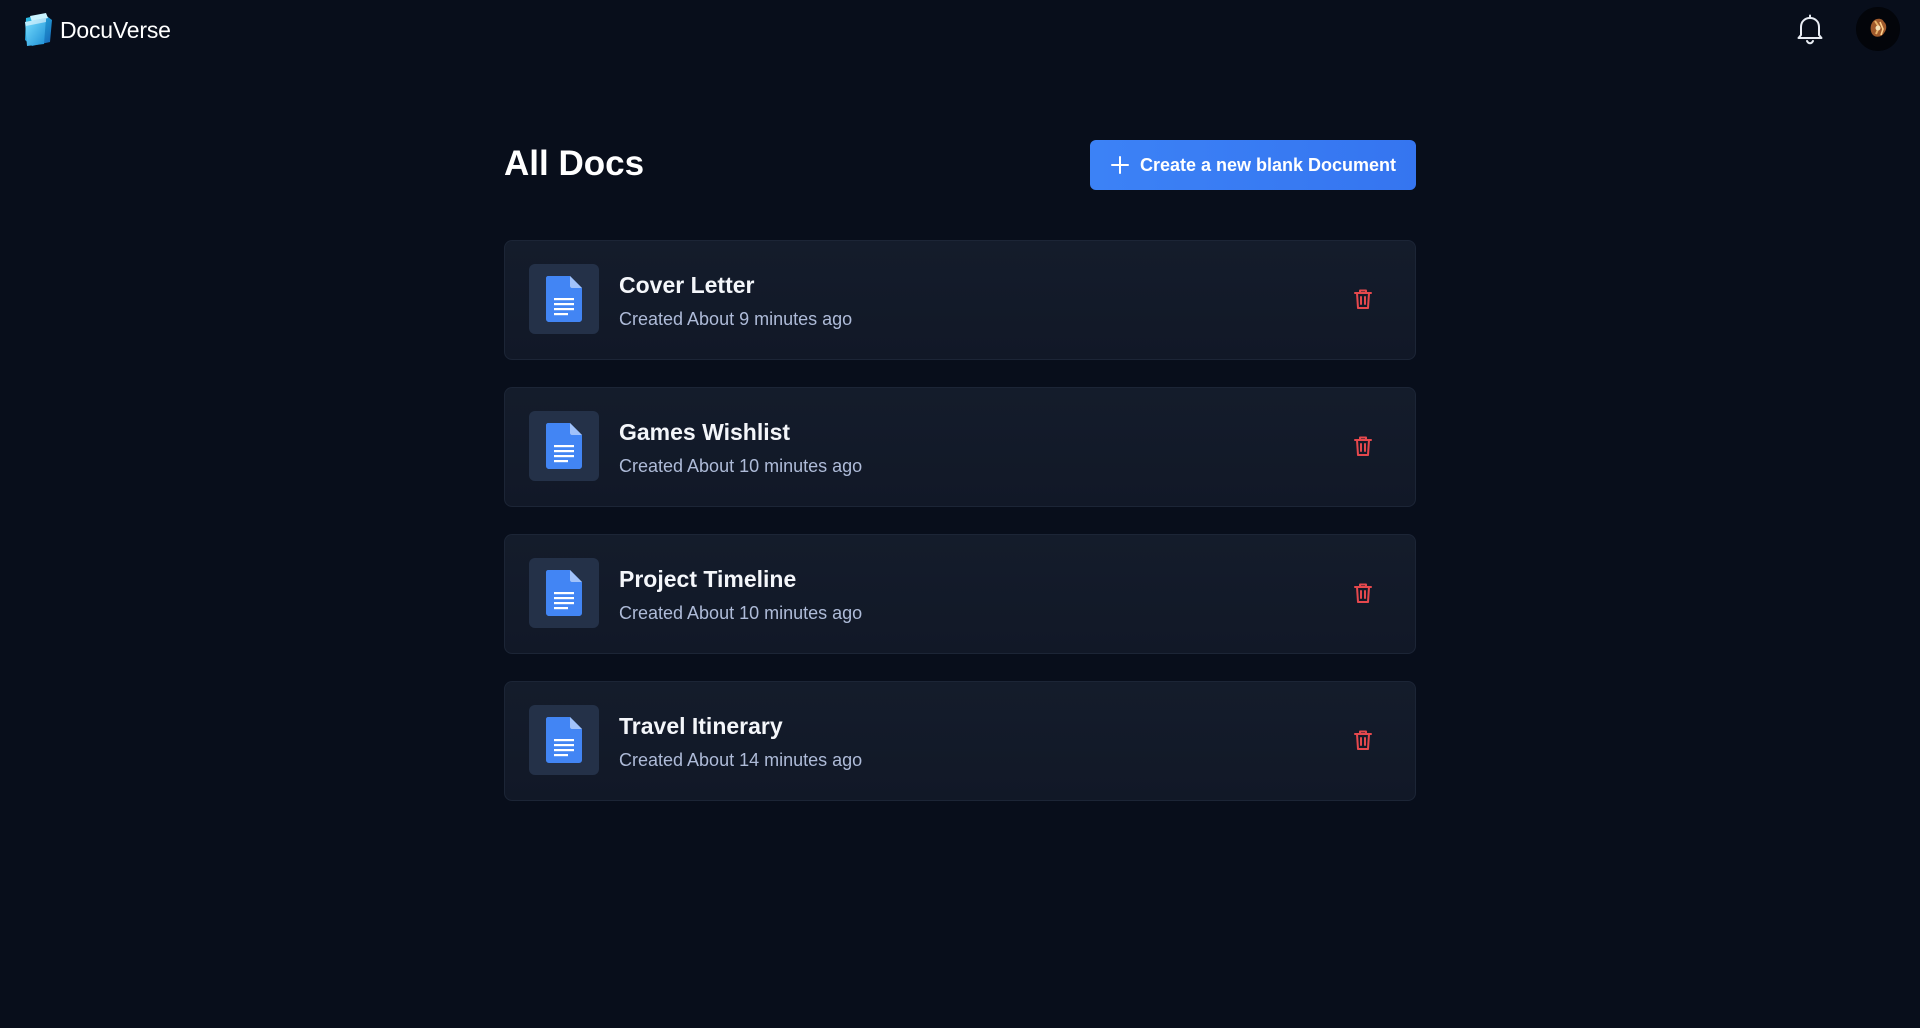 The image size is (1920, 1028). I want to click on top-navigation-bar: DocuVerse, so click(960, 30).